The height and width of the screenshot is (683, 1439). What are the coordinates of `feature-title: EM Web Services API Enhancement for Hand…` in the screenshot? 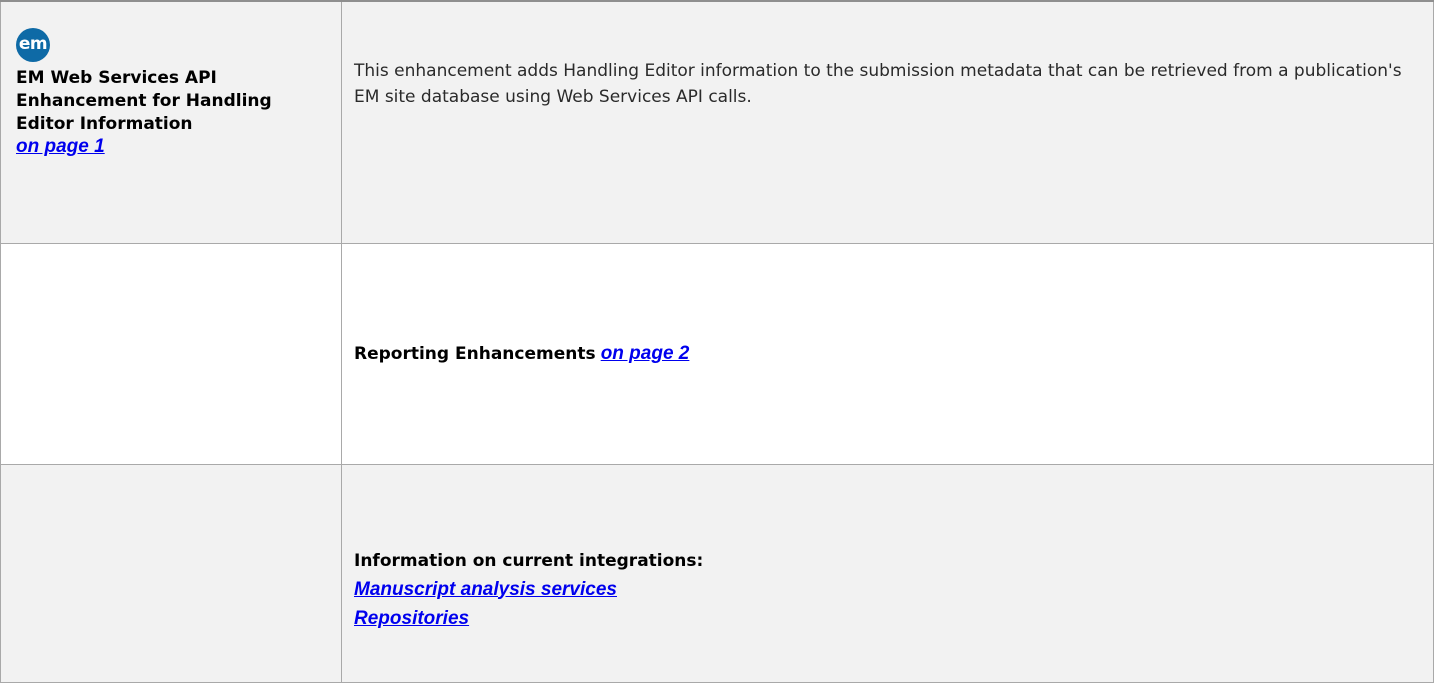 It's located at (144, 101).